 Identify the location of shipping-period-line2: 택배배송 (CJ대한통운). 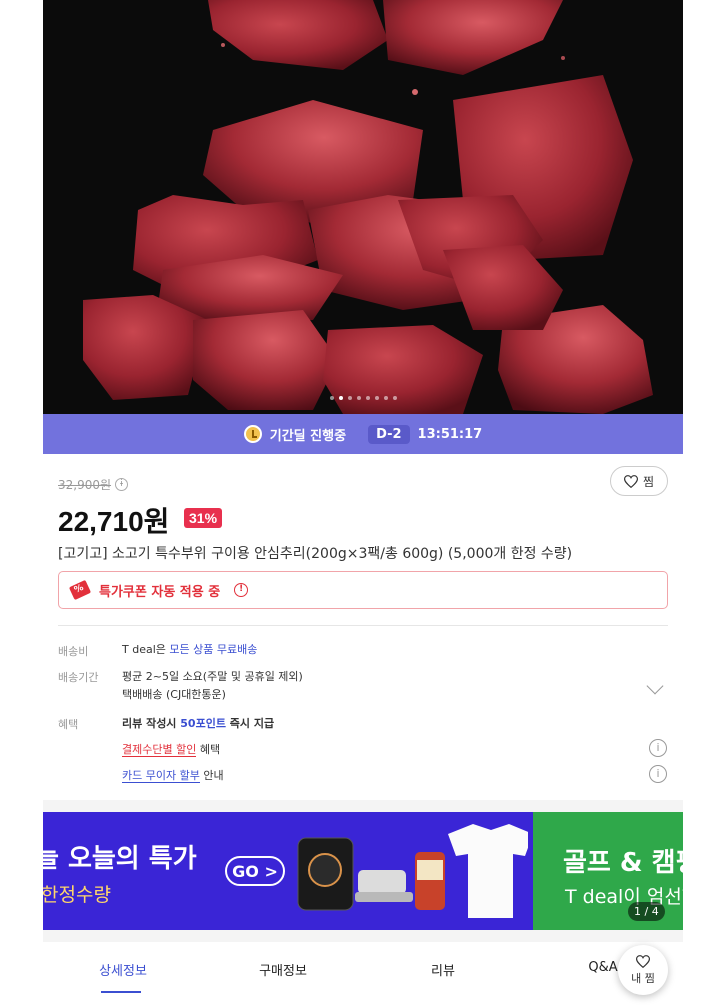
(174, 694).